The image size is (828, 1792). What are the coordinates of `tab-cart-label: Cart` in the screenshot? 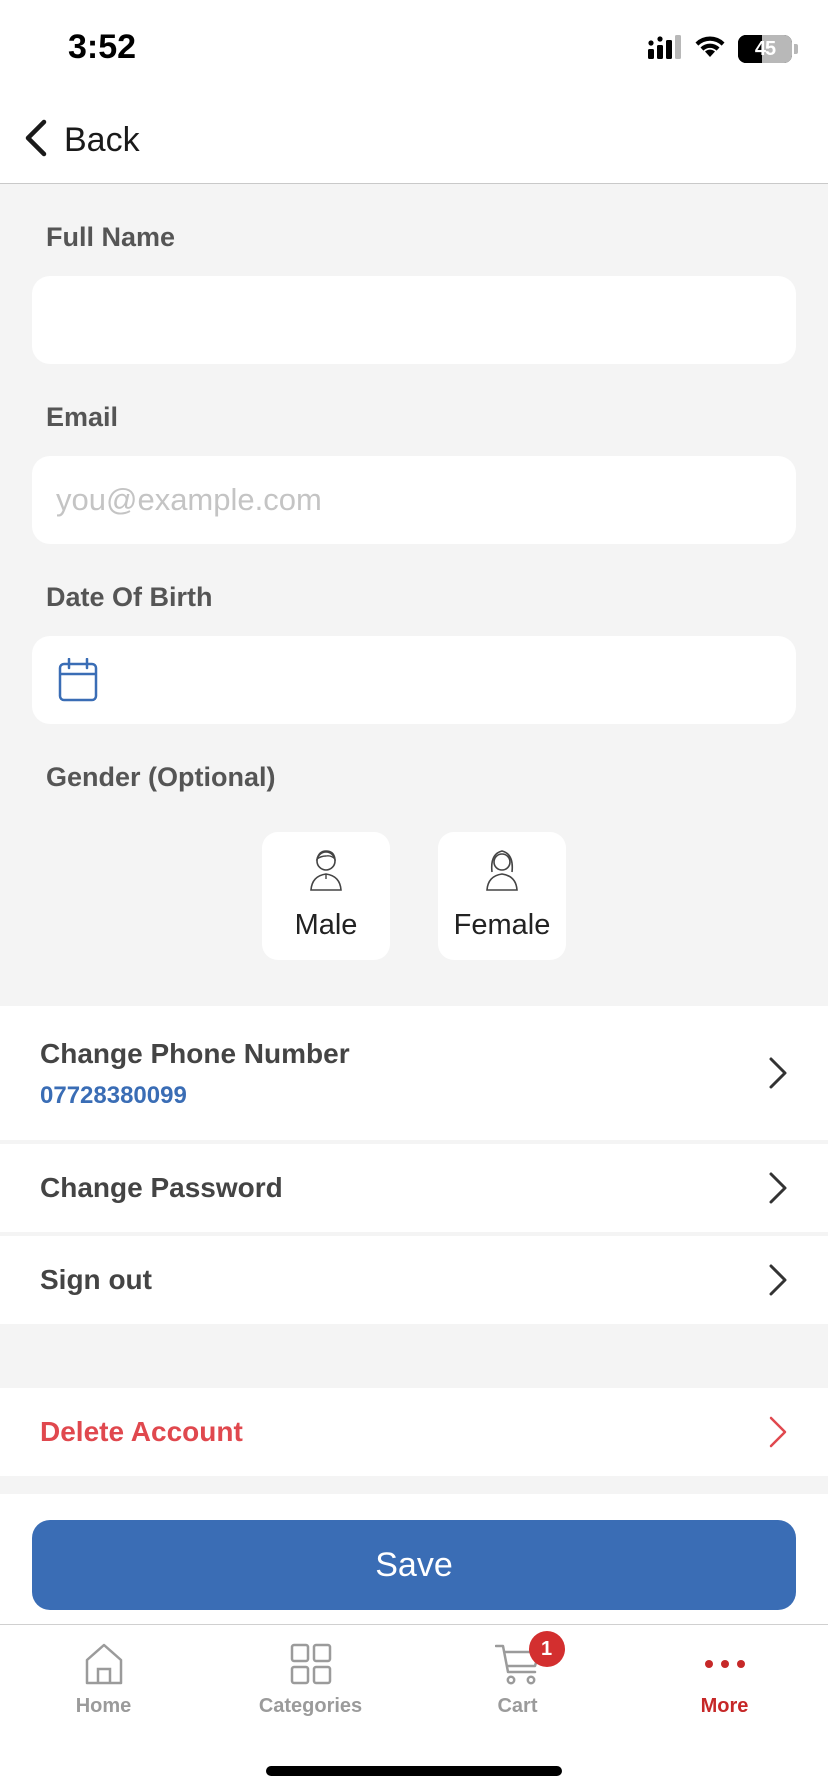 It's located at (517, 1706).